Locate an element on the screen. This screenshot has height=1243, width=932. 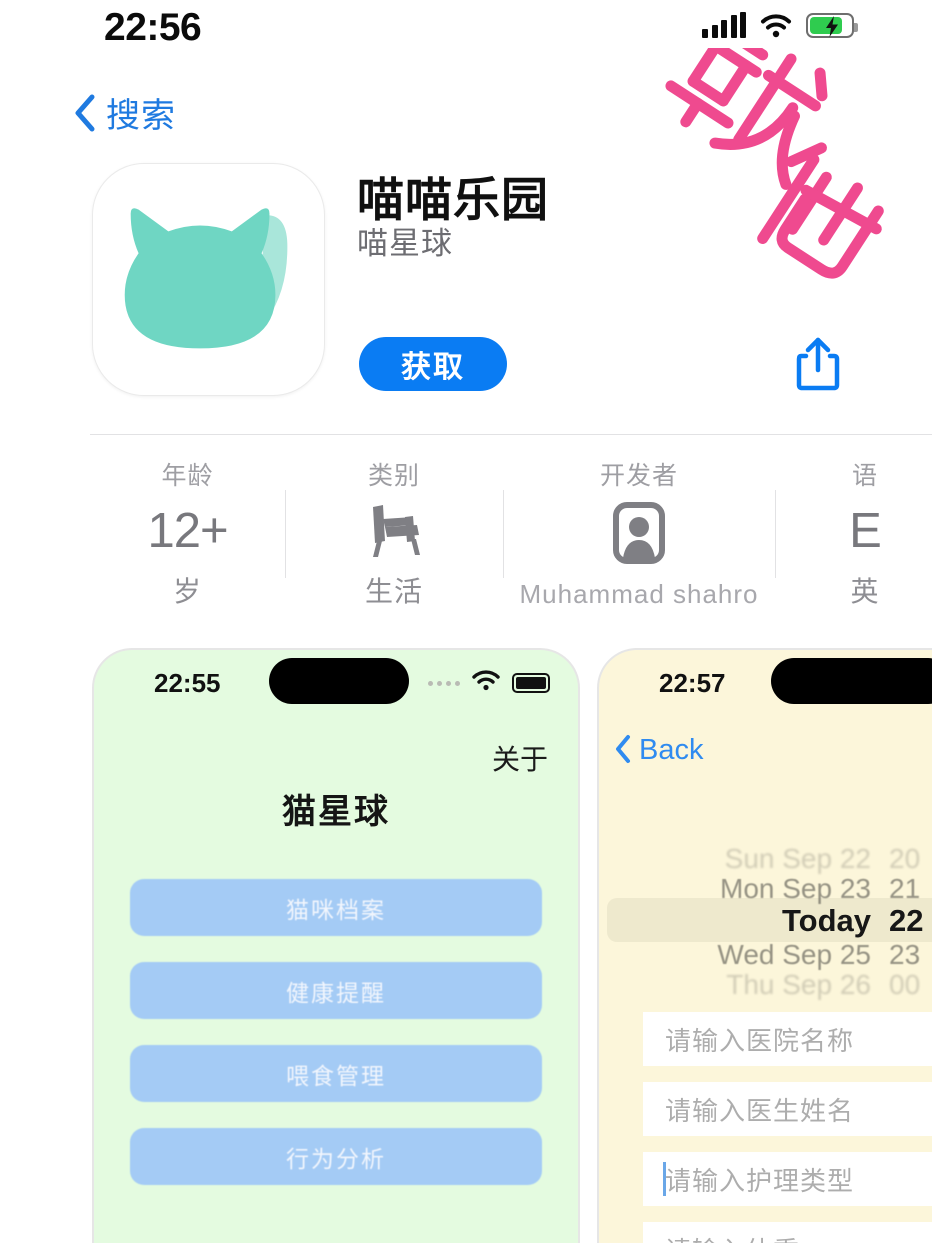
menu-button-feeding-management: 喂食管理 is located at coordinates (336, 1073).